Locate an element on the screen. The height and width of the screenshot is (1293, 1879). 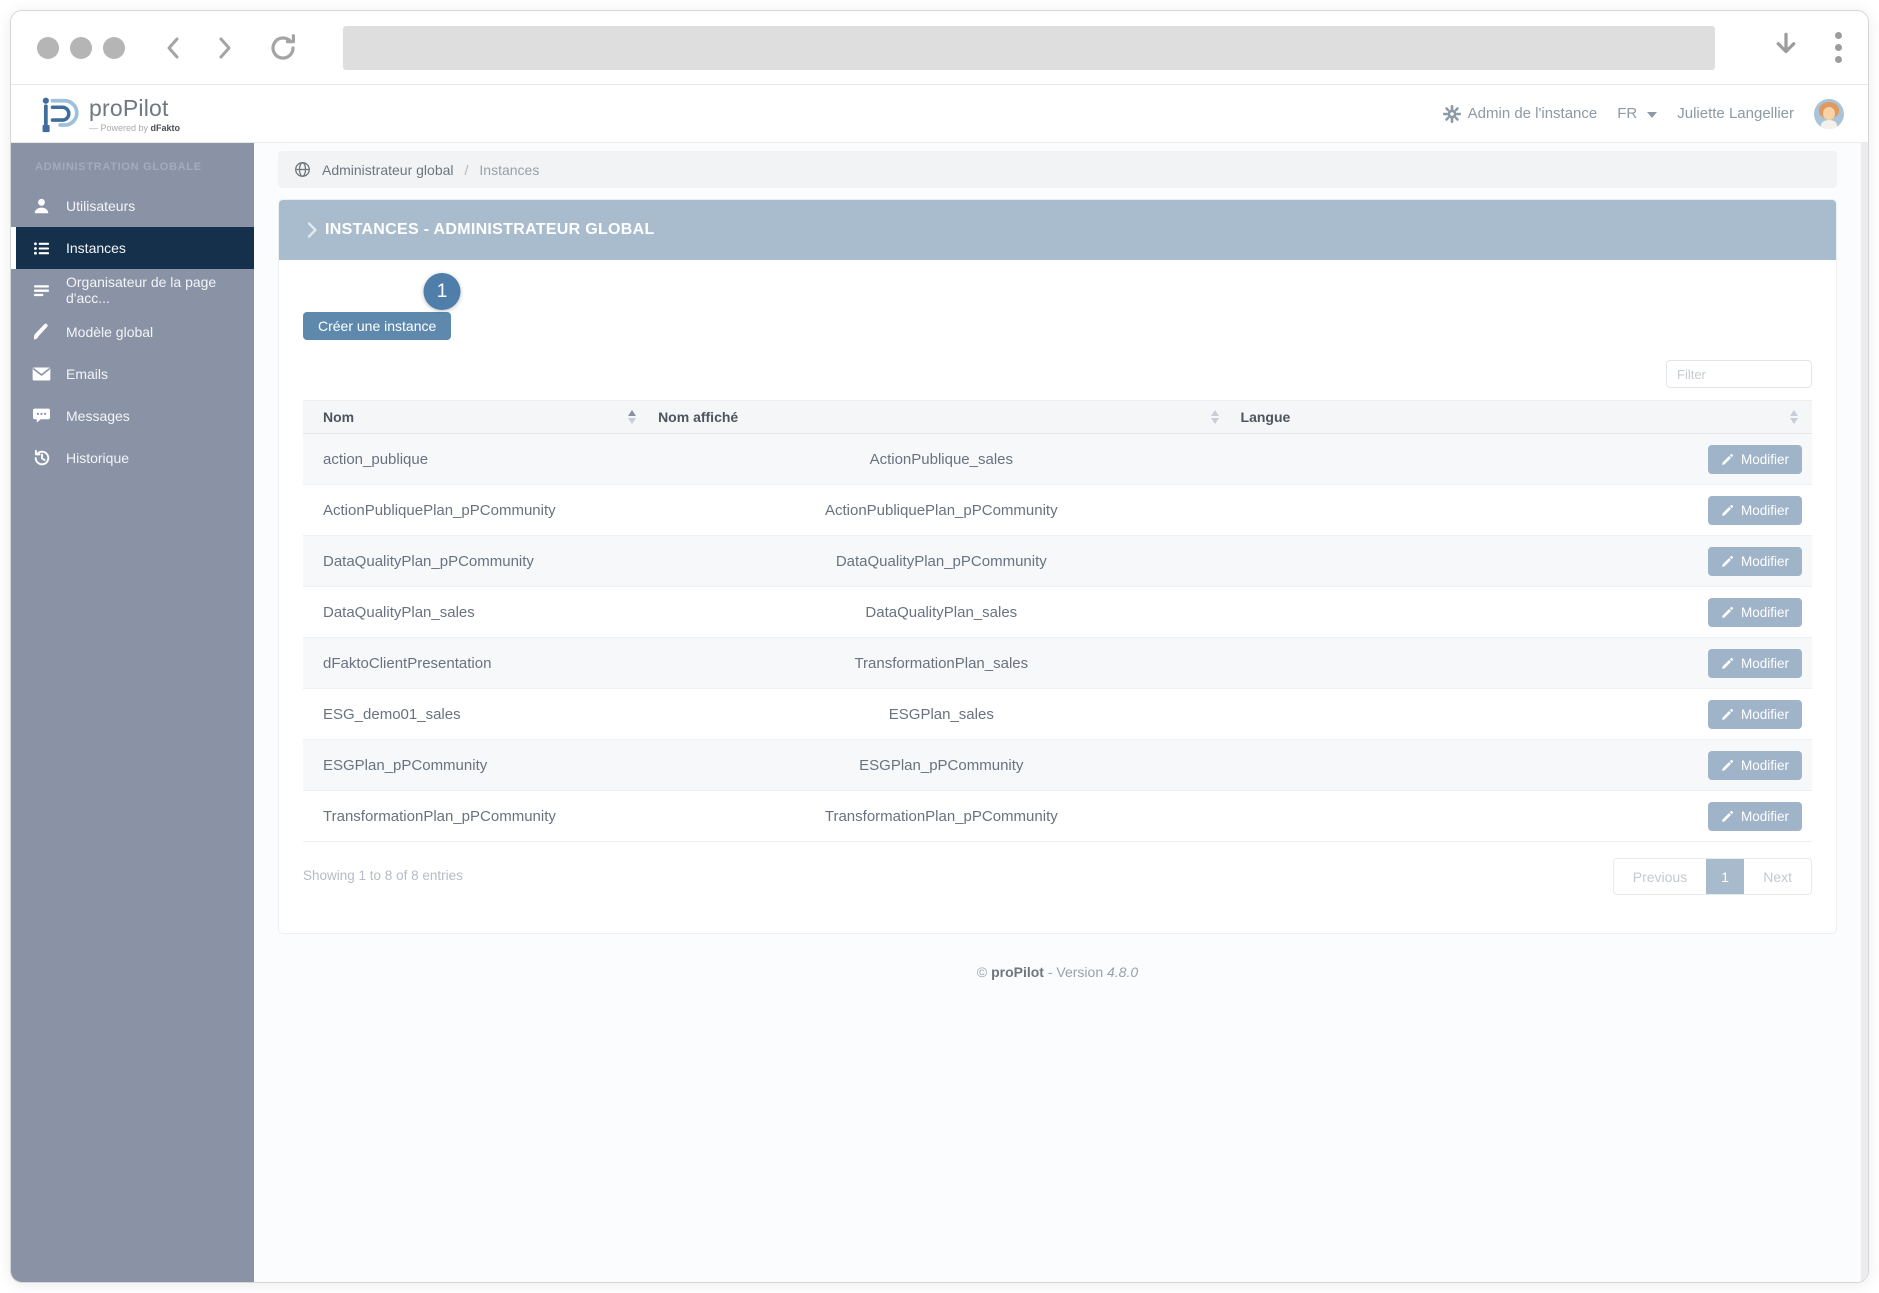
sidebar-item-utilisateurs: Utilisateurs is located at coordinates (132, 206).